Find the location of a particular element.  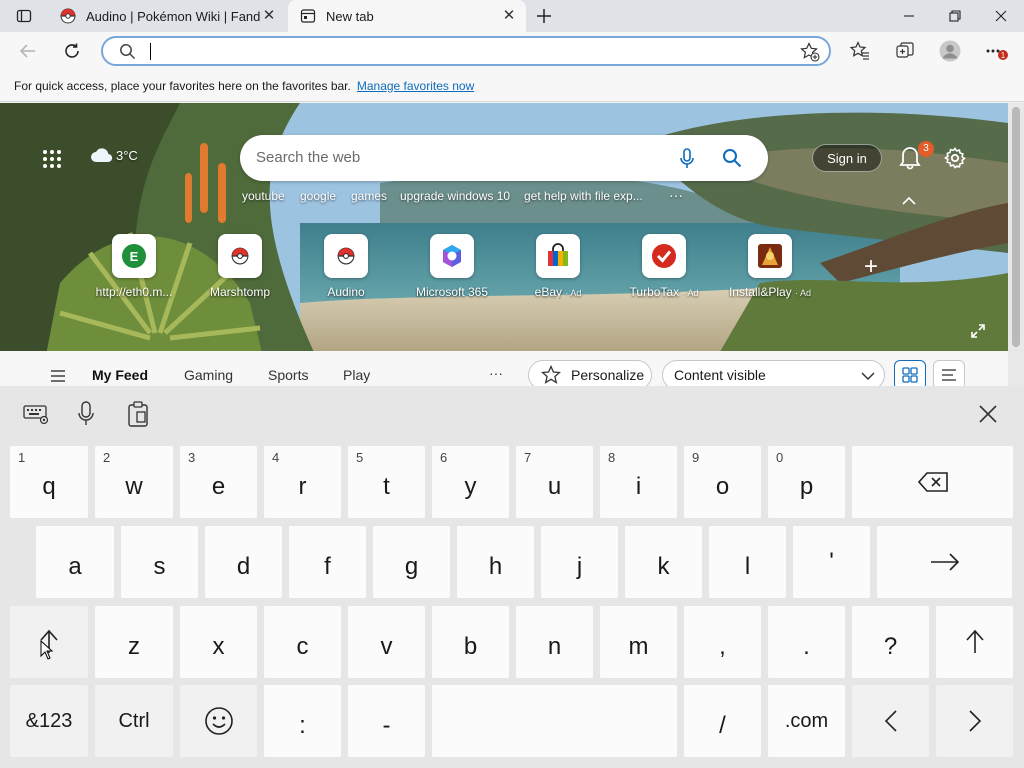

key-arrow-right is located at coordinates (974, 721).